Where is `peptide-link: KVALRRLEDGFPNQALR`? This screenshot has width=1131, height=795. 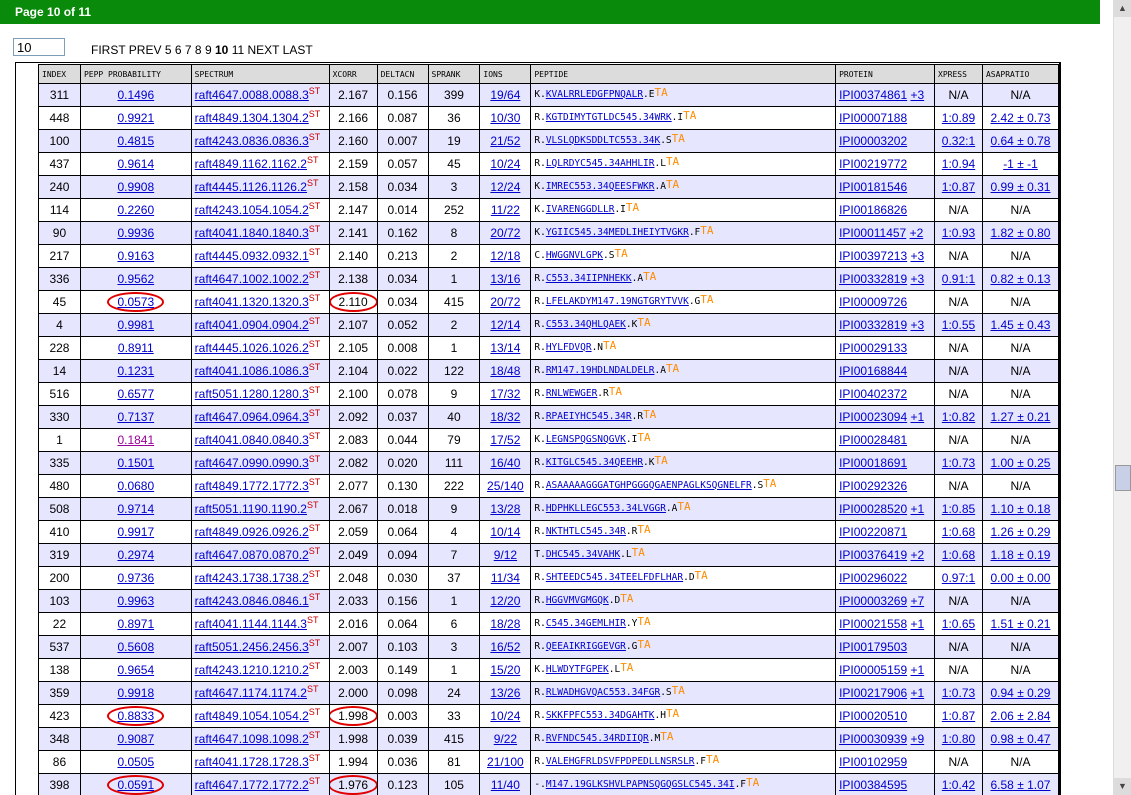 peptide-link: KVALRRLEDGFPNQALR is located at coordinates (594, 94).